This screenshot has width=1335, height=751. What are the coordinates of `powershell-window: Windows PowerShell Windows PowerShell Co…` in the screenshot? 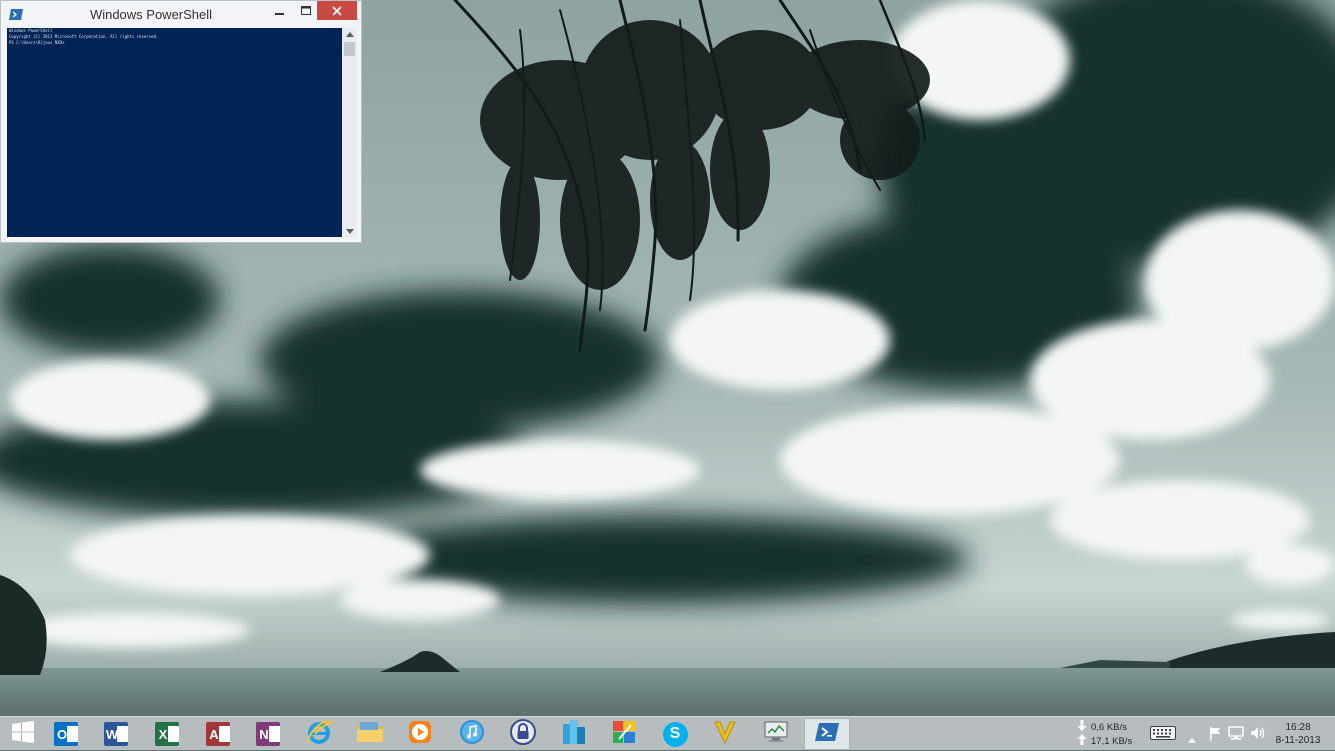 It's located at (181, 121).